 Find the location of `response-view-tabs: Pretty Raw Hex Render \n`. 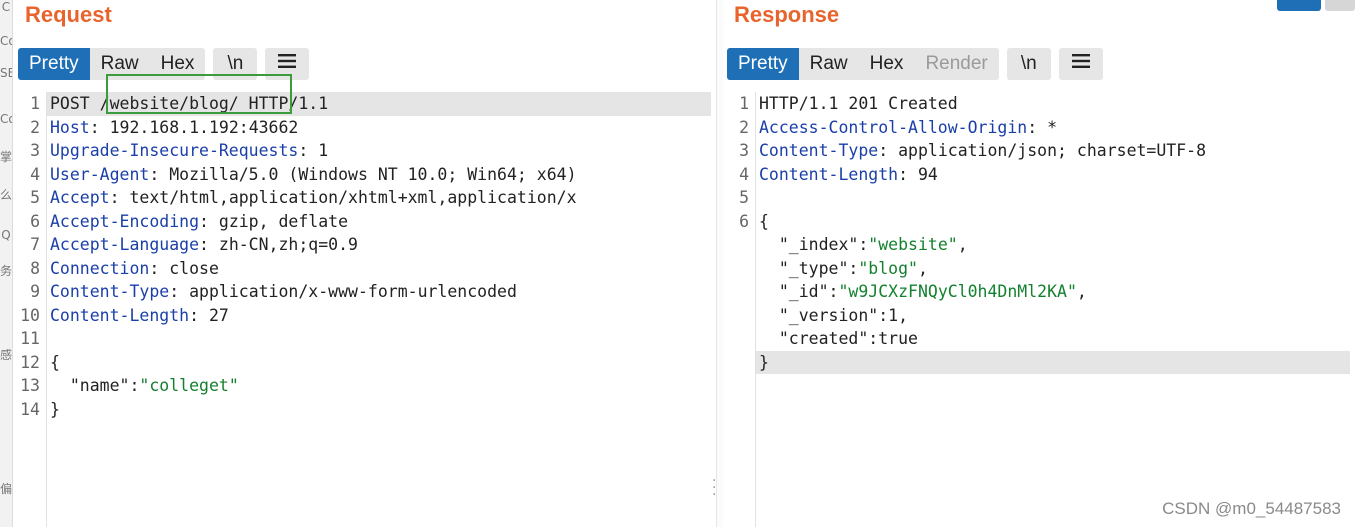

response-view-tabs: Pretty Raw Hex Render \n is located at coordinates (915, 64).